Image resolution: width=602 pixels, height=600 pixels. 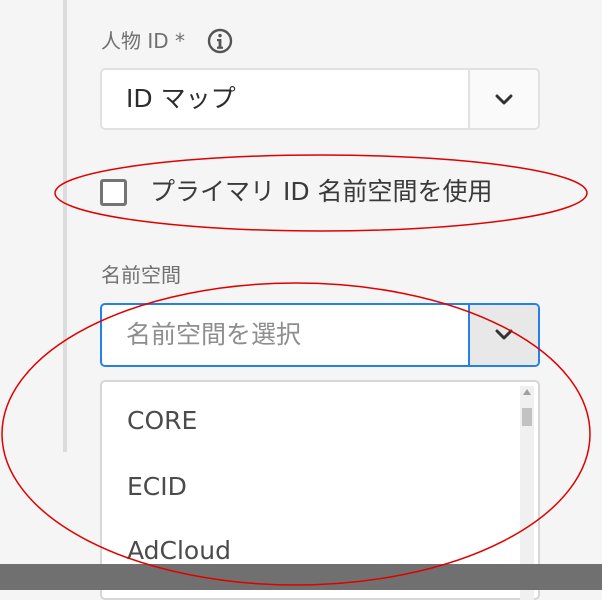 What do you see at coordinates (301, 577) in the screenshot?
I see `bottom-bar` at bounding box center [301, 577].